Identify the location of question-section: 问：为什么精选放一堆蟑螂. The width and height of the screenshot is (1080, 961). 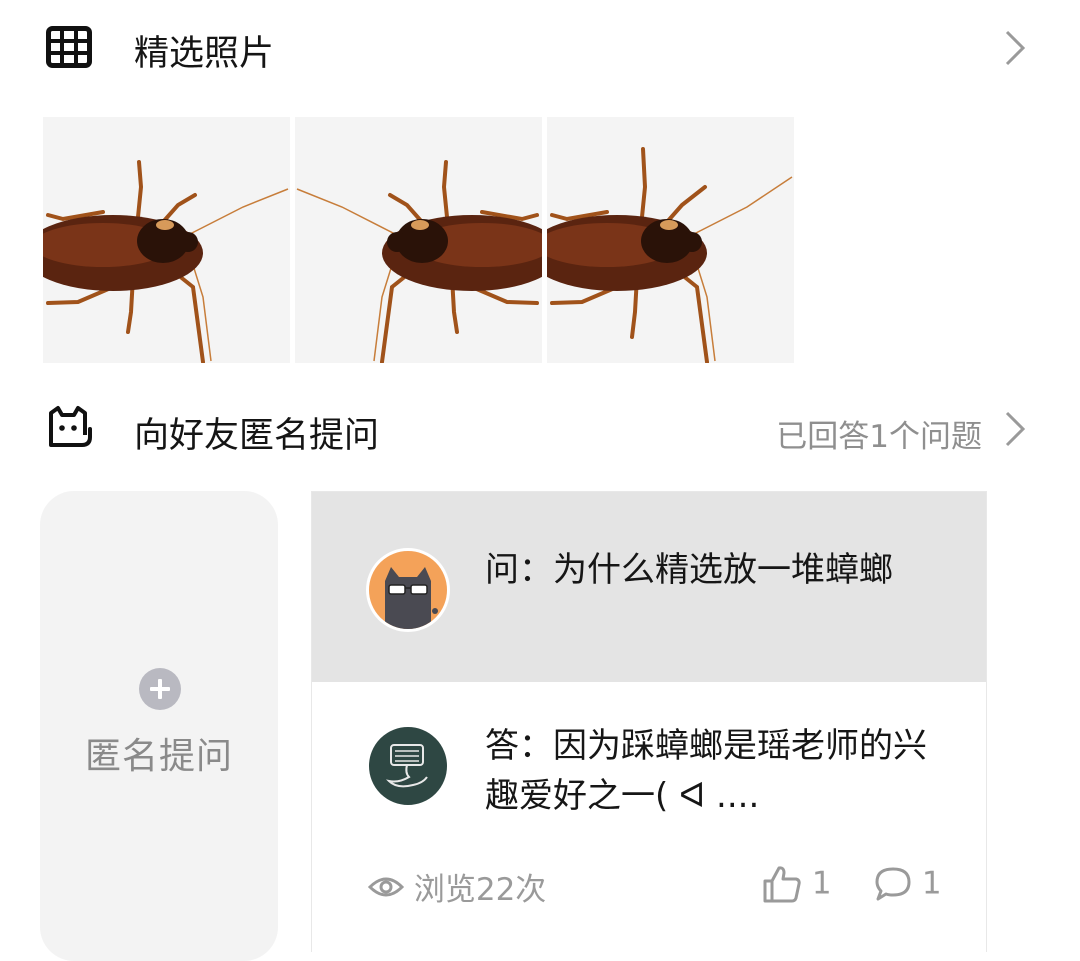
(649, 587).